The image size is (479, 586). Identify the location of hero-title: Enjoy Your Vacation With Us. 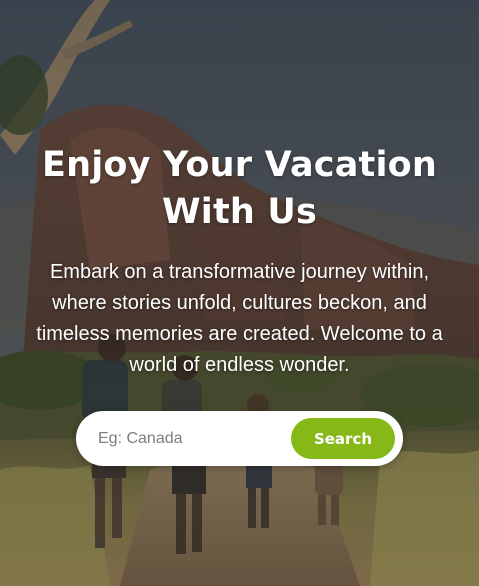
(239, 188).